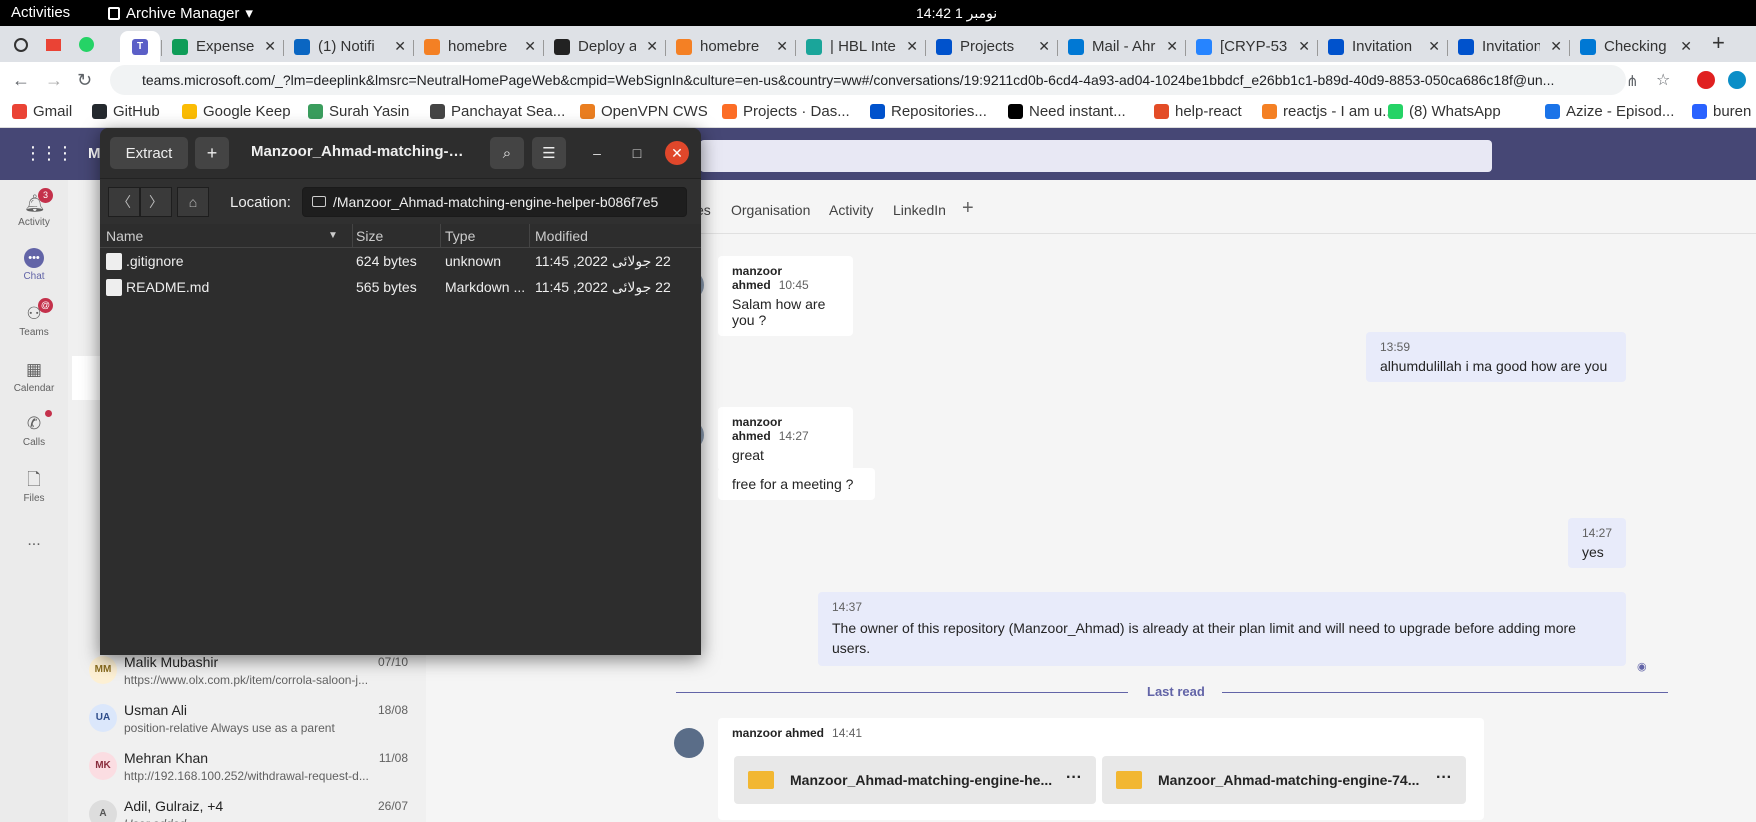 Image resolution: width=1756 pixels, height=822 pixels. I want to click on clock: 14:42 نومبر 1, so click(956, 13).